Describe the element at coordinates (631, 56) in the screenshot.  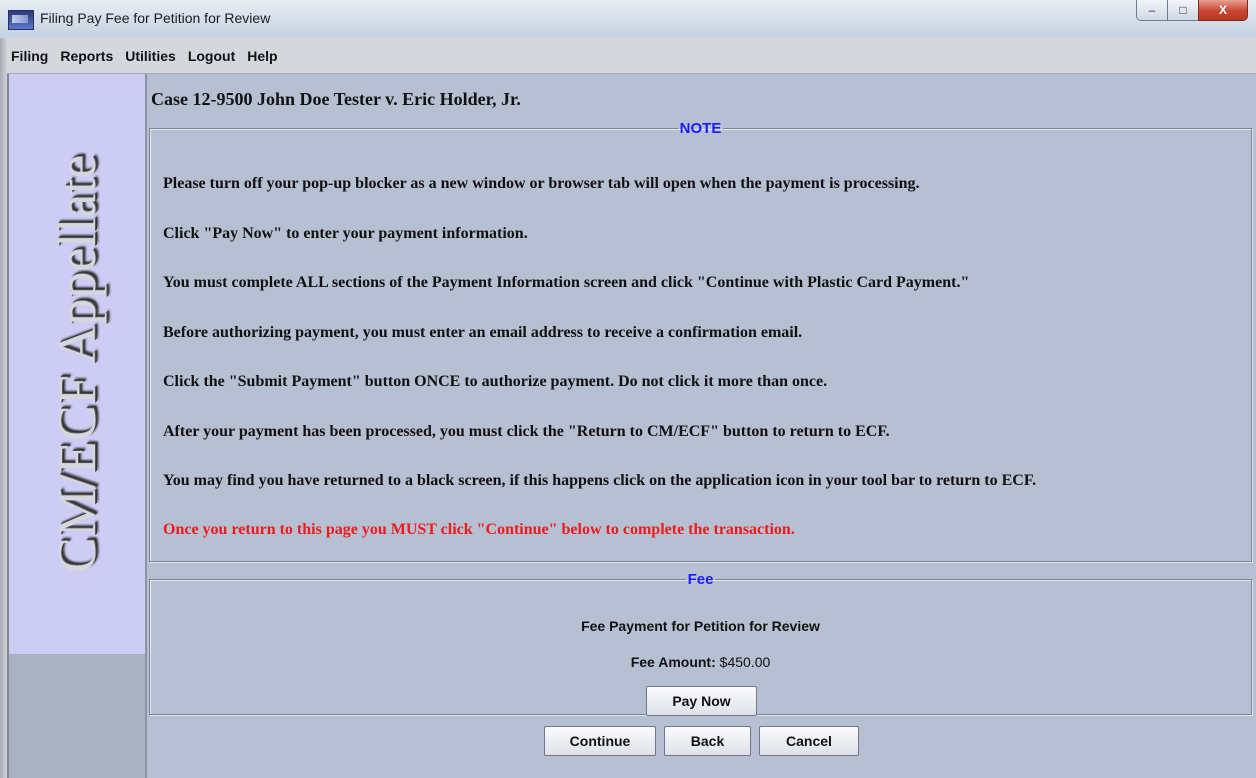
I see `menu-bar: Filing Reports Utilities Logout Help` at that location.